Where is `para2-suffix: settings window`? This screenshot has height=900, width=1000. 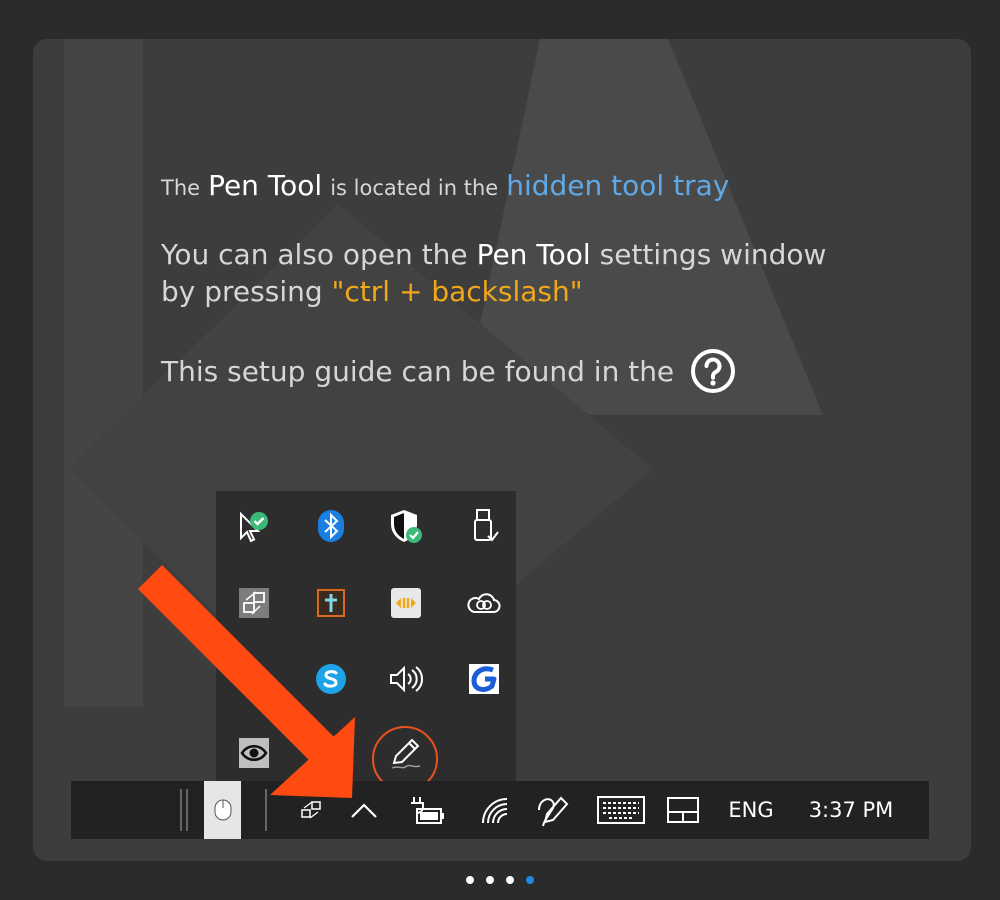 para2-suffix: settings window is located at coordinates (713, 254).